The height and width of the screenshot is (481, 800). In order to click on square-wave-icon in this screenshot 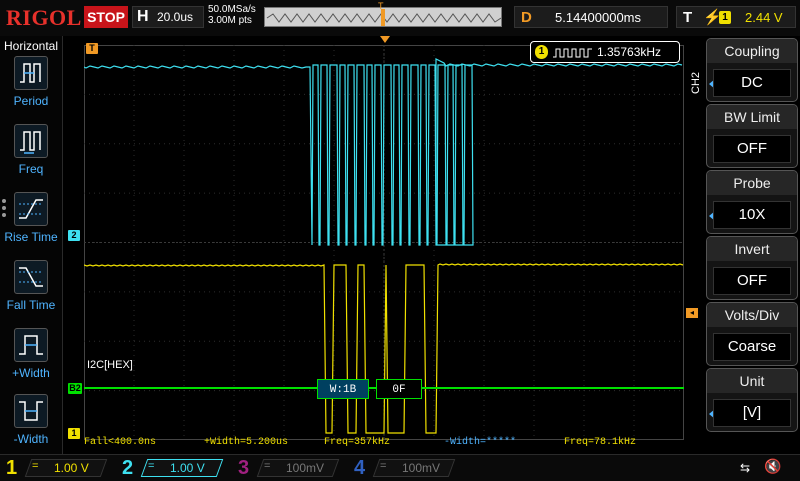, I will do `click(572, 53)`.